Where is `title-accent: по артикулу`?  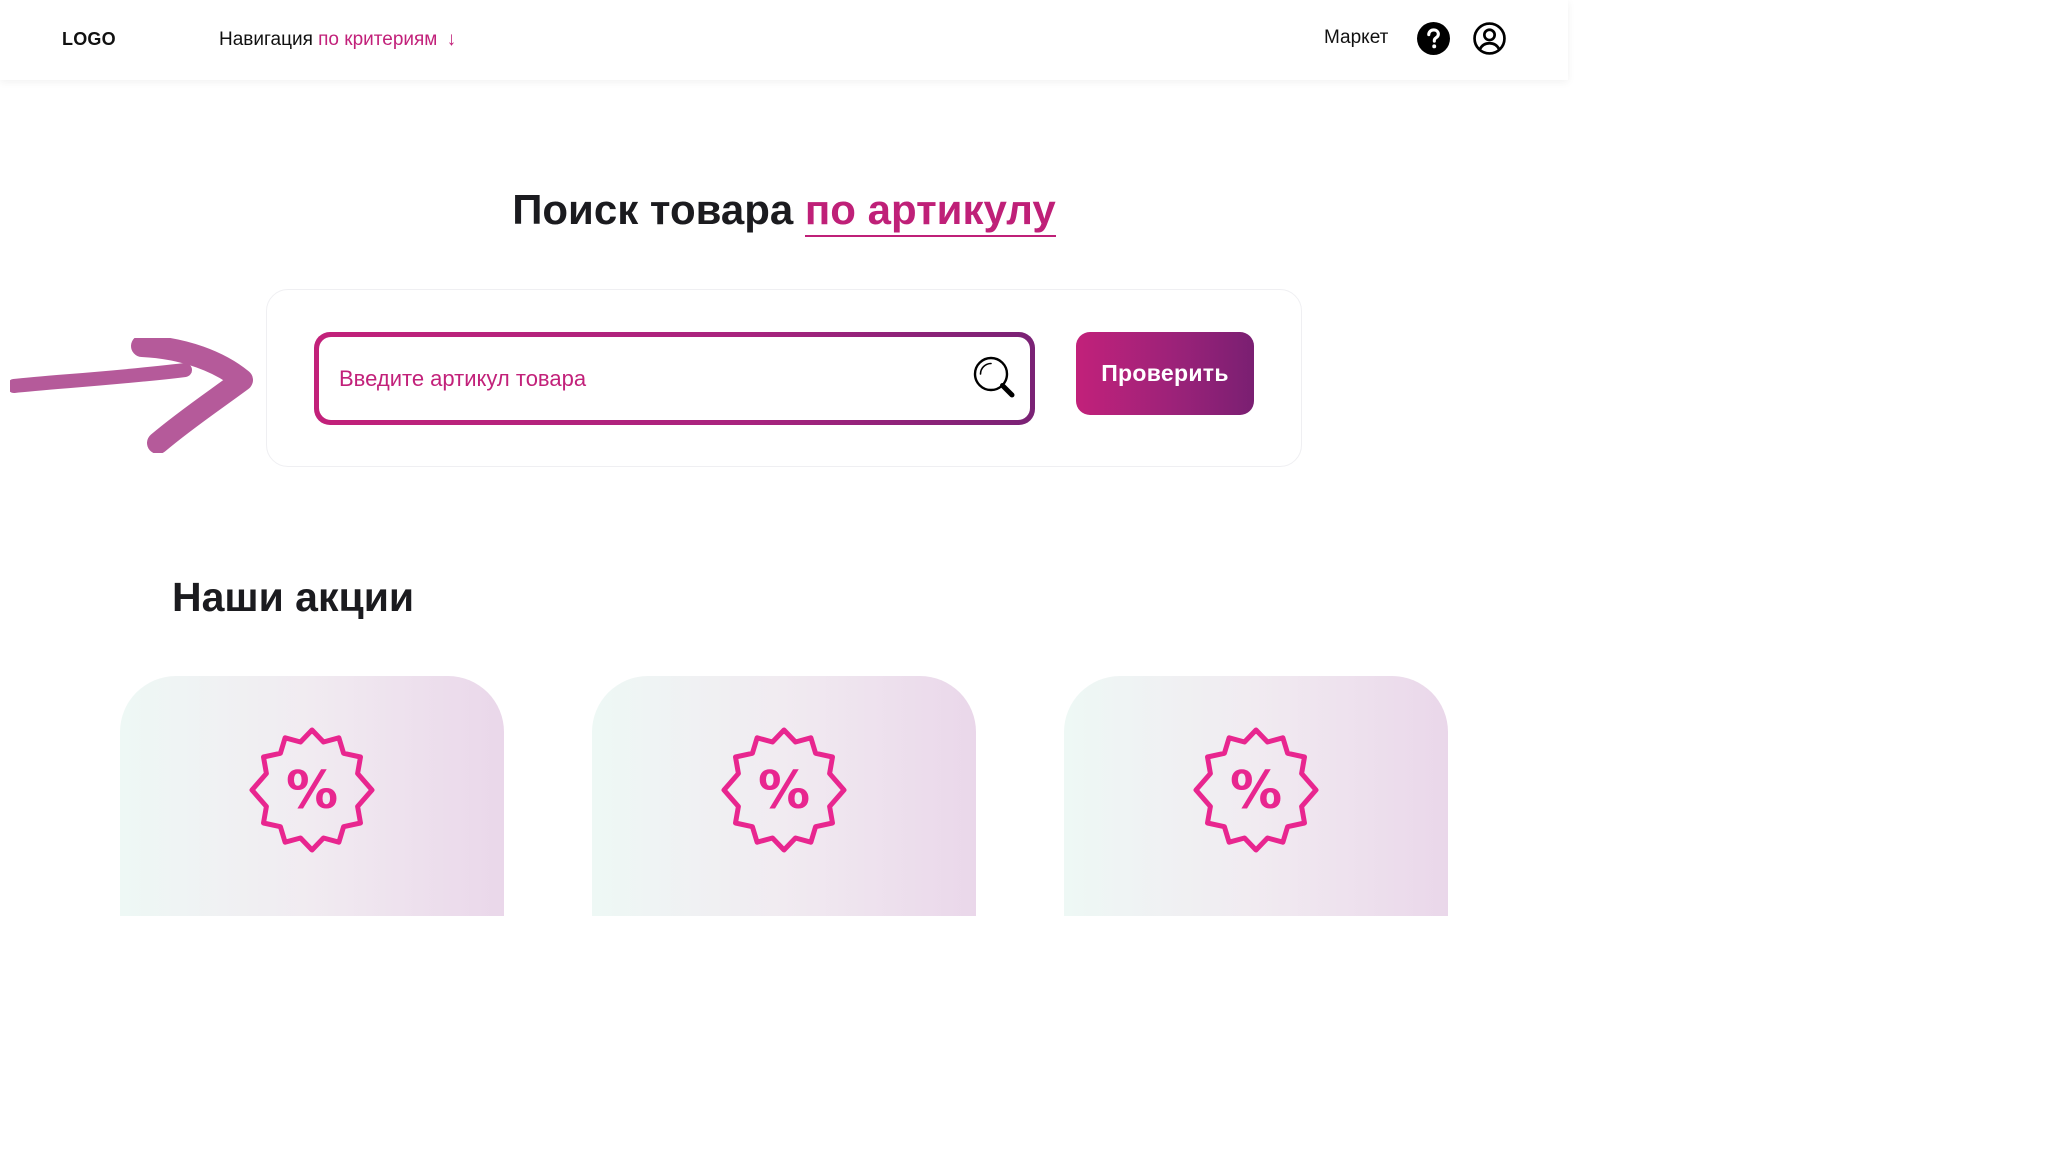
title-accent: по артикулу is located at coordinates (930, 211).